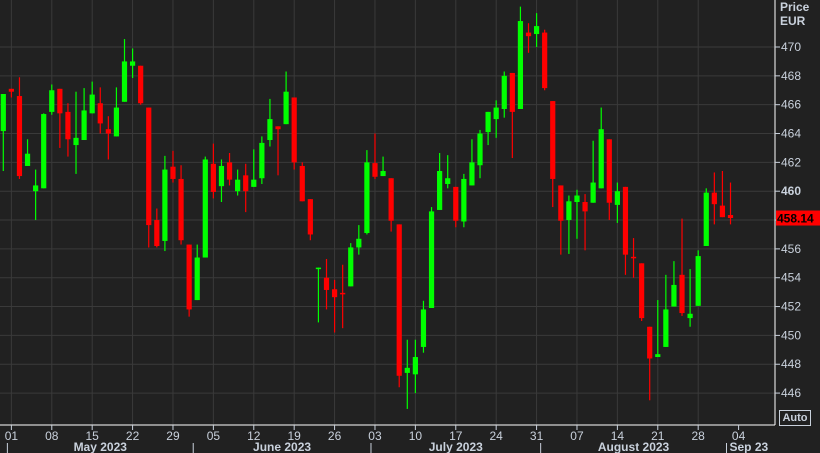  Describe the element at coordinates (791, 76) in the screenshot. I see `y-tick-label: 468` at that location.